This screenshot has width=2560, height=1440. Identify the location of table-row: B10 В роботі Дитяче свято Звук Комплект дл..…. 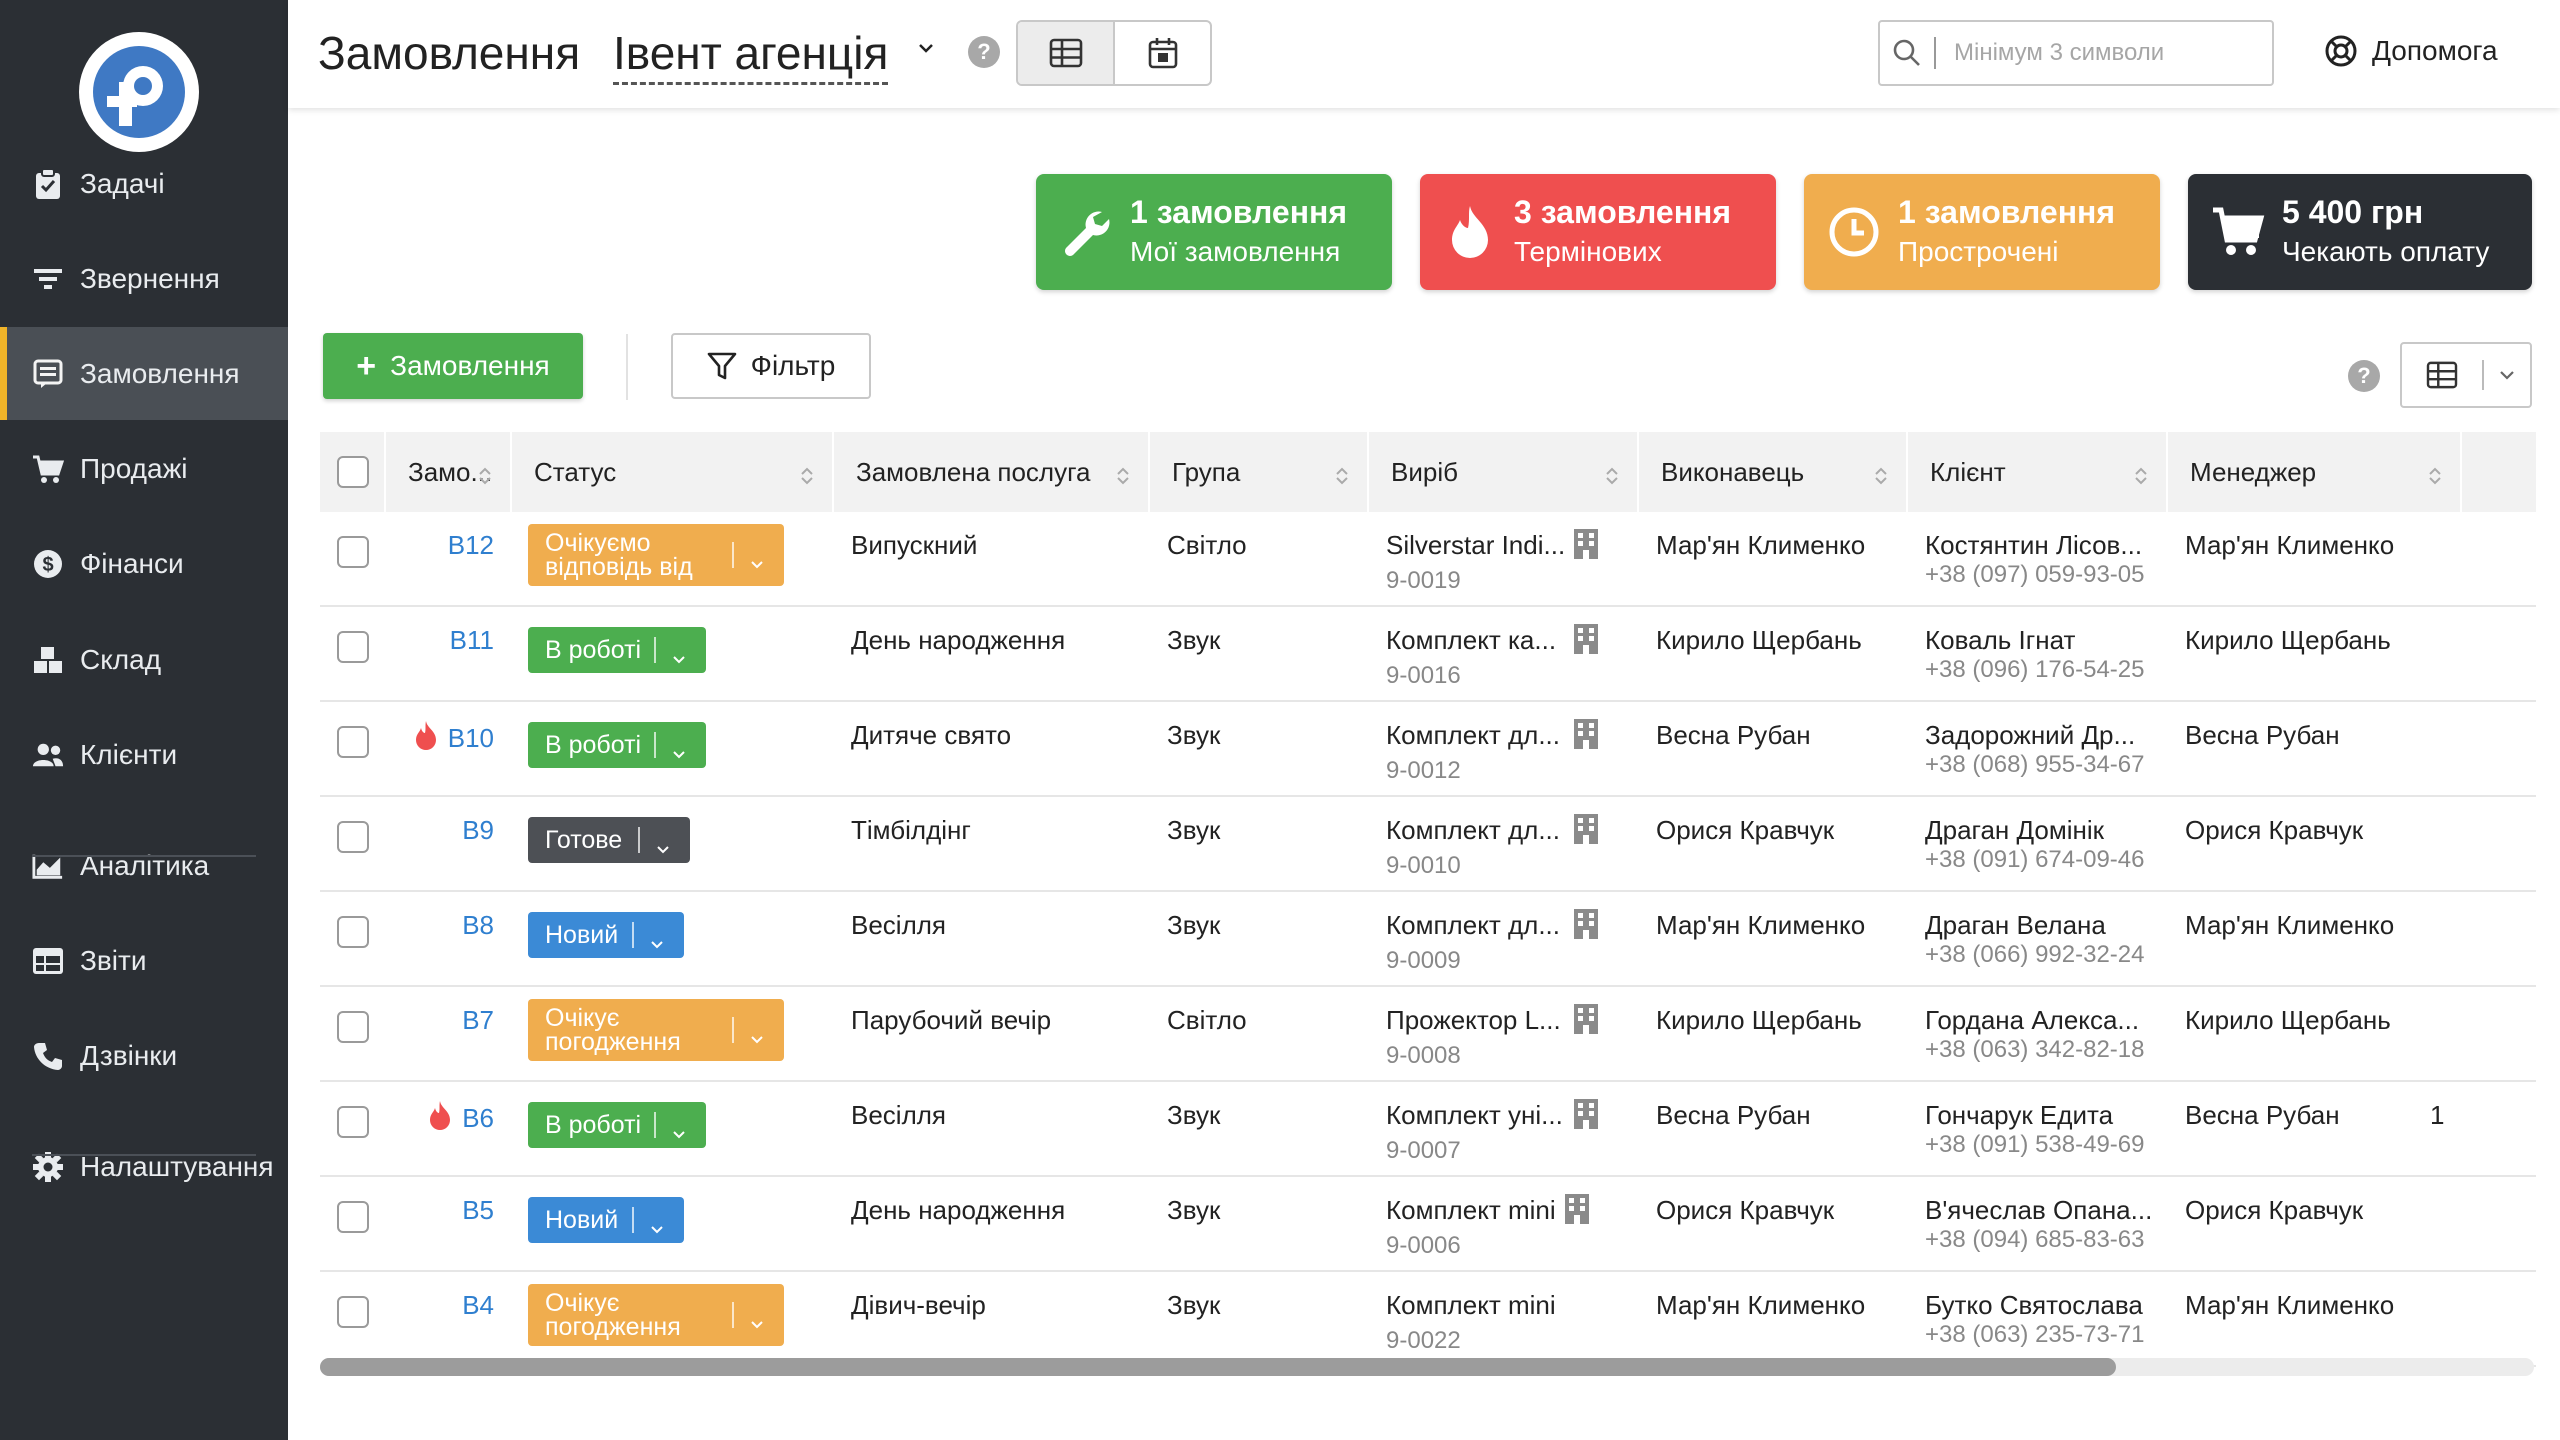
(1428, 749).